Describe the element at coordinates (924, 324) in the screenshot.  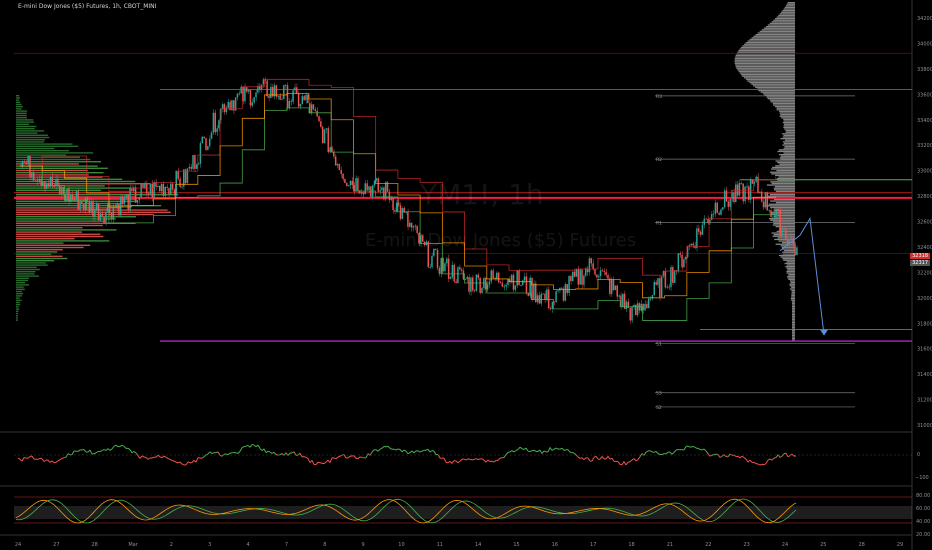
I see `price-axis-label: 31800` at that location.